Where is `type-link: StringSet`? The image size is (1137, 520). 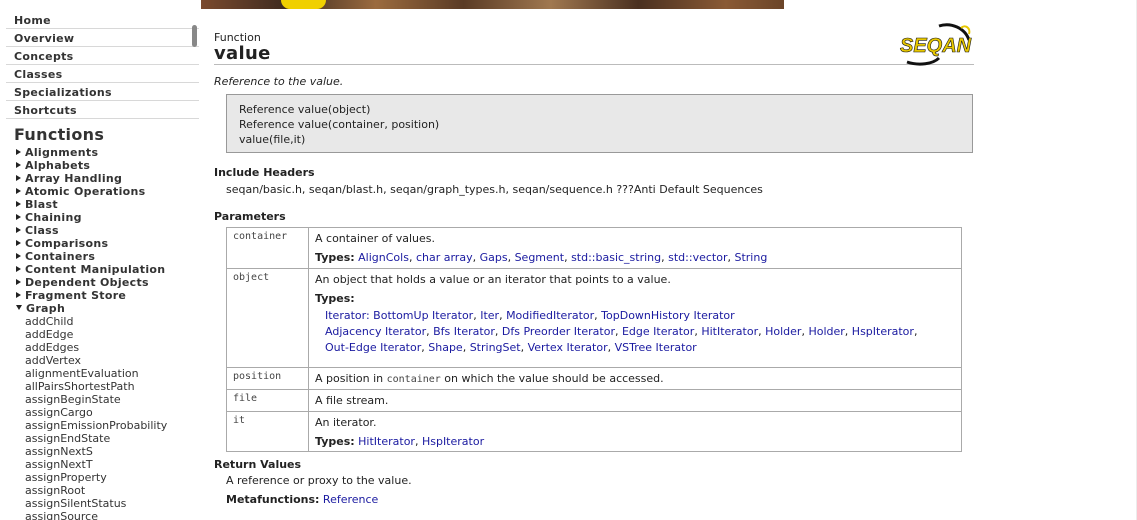 type-link: StringSet is located at coordinates (495, 347).